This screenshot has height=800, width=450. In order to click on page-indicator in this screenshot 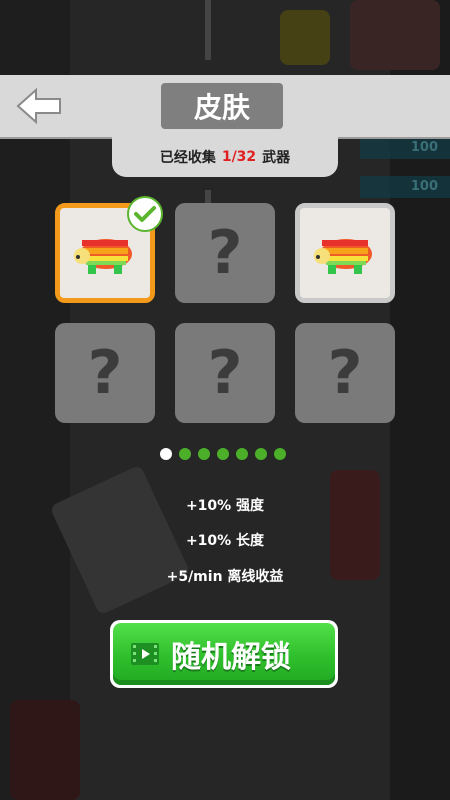, I will do `click(223, 454)`.